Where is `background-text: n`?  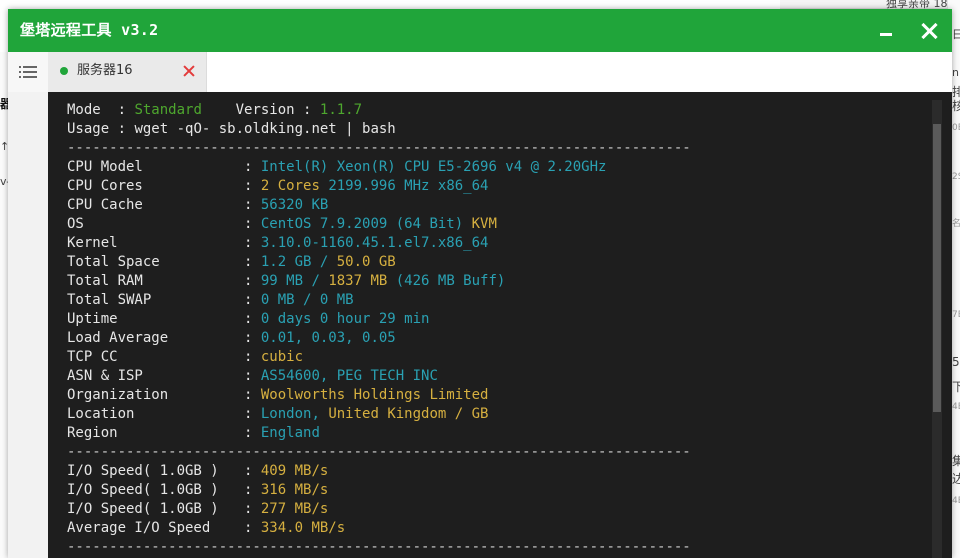 background-text: n is located at coordinates (955, 72).